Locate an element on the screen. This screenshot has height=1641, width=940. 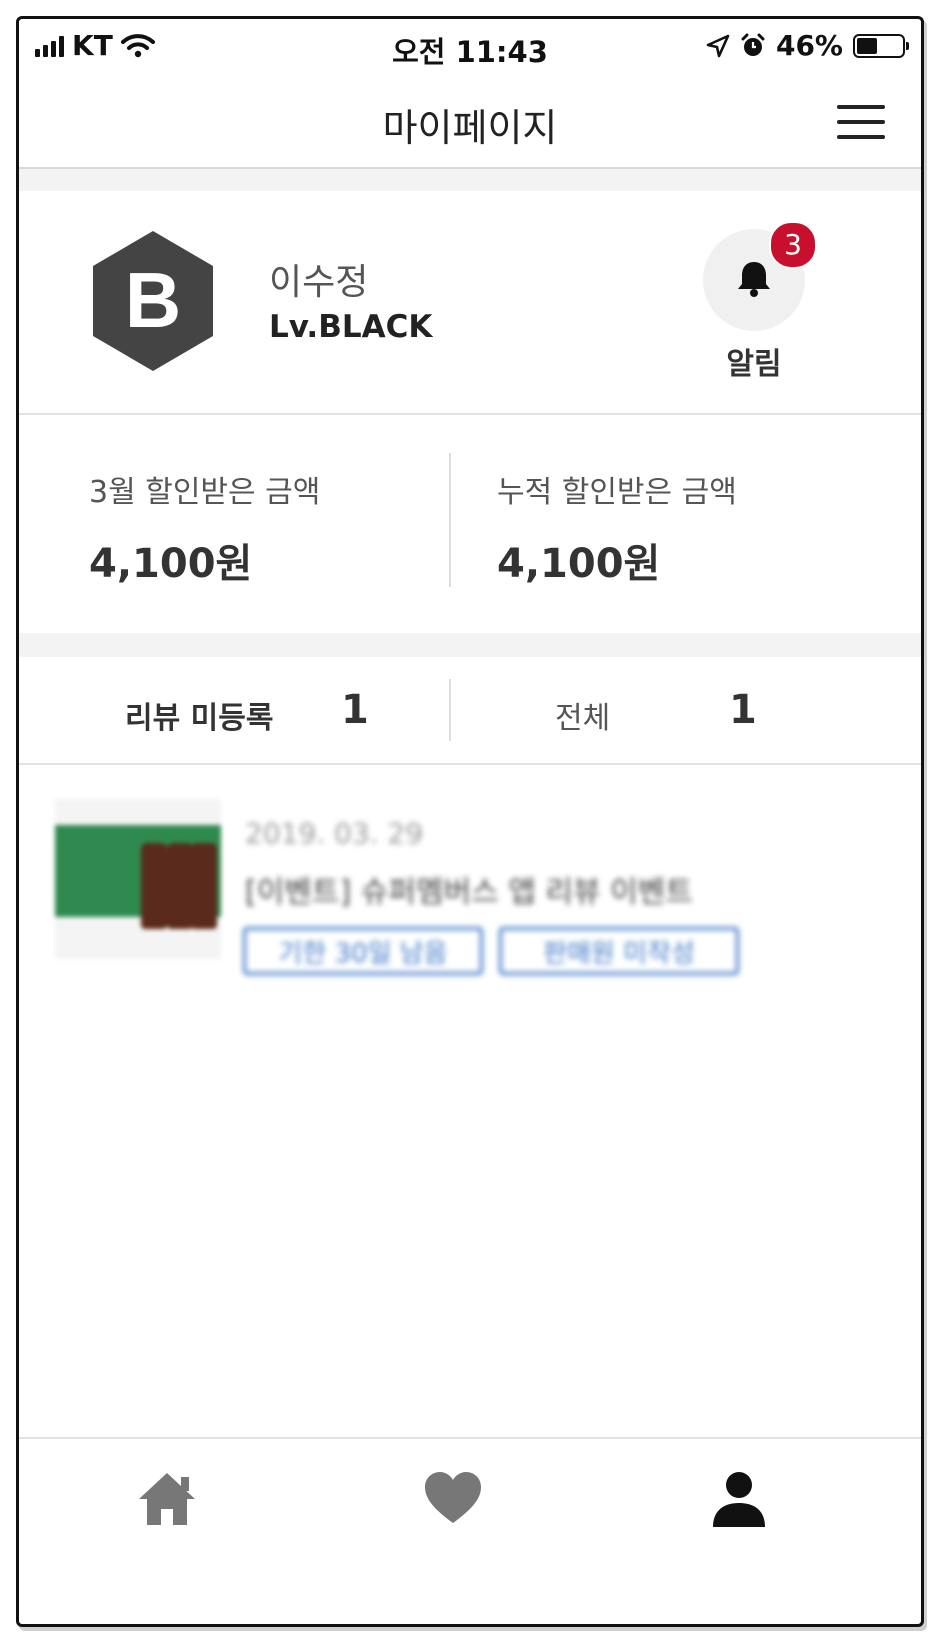
monthly-discount: 3월 할인받은 금액 4,100원 is located at coordinates (204, 528).